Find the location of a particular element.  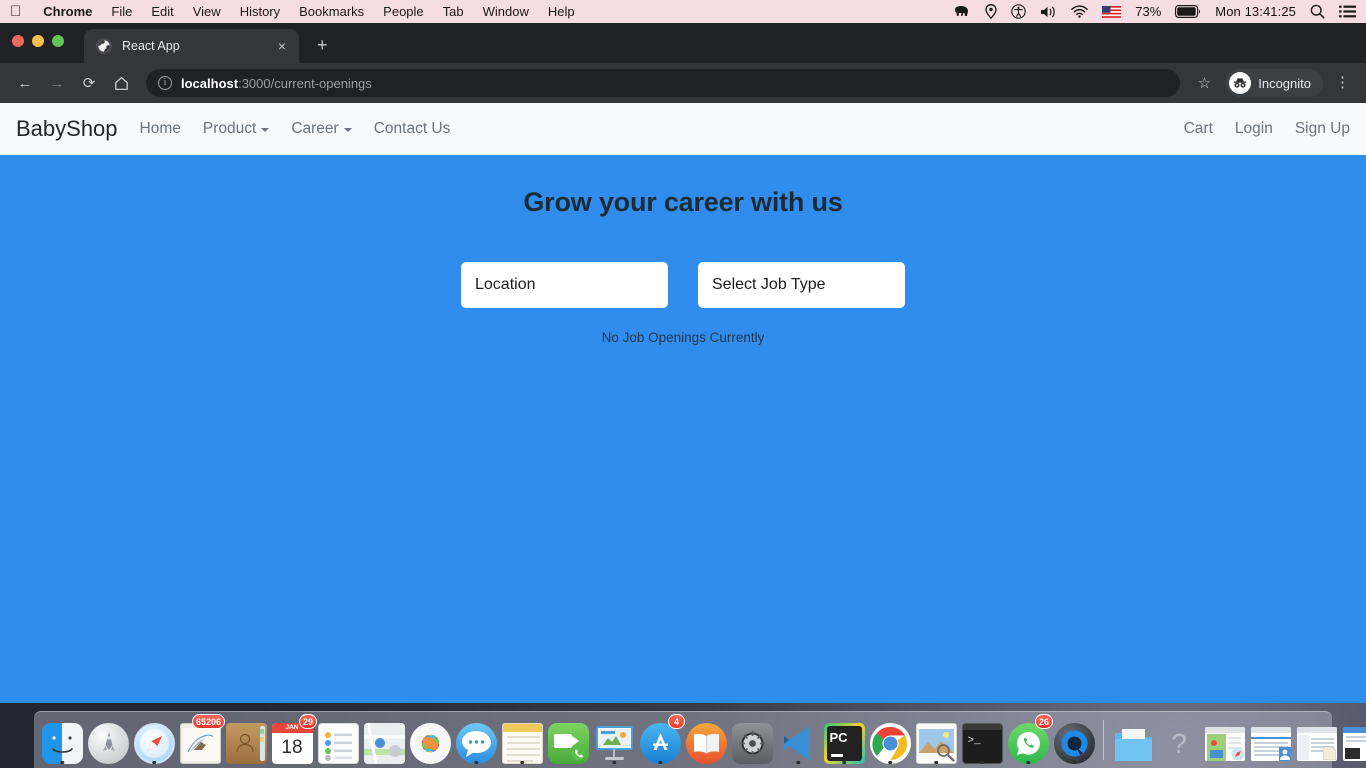

mail-badge: 65206 is located at coordinates (208, 721).